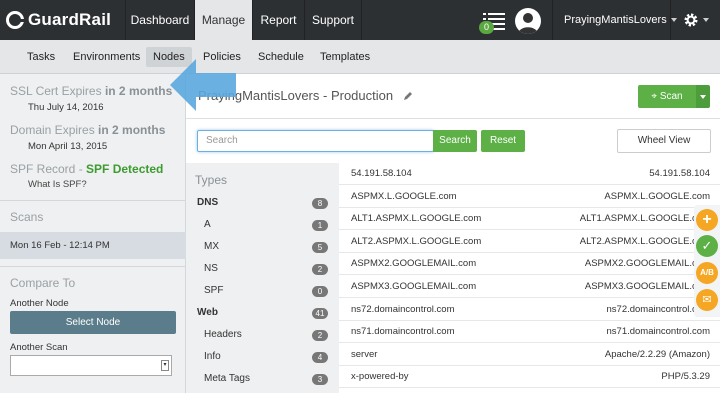  What do you see at coordinates (159, 20) in the screenshot?
I see `nav-dashboard: Dashboard` at bounding box center [159, 20].